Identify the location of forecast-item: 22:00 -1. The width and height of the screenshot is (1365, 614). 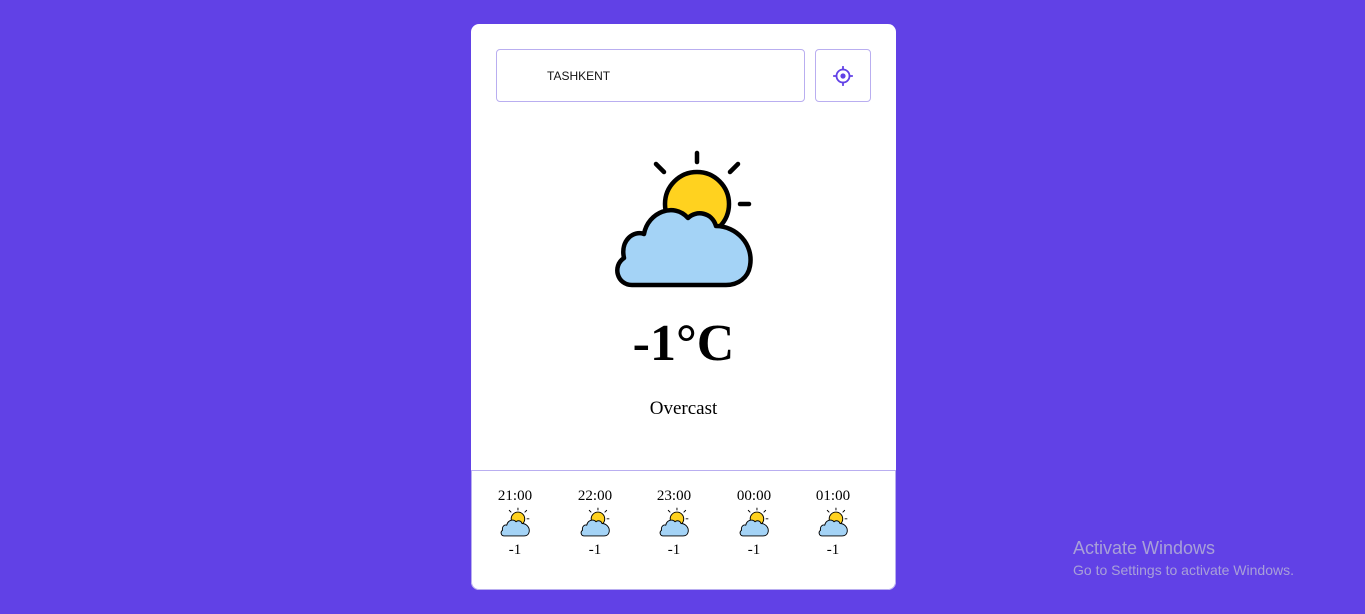
(595, 523).